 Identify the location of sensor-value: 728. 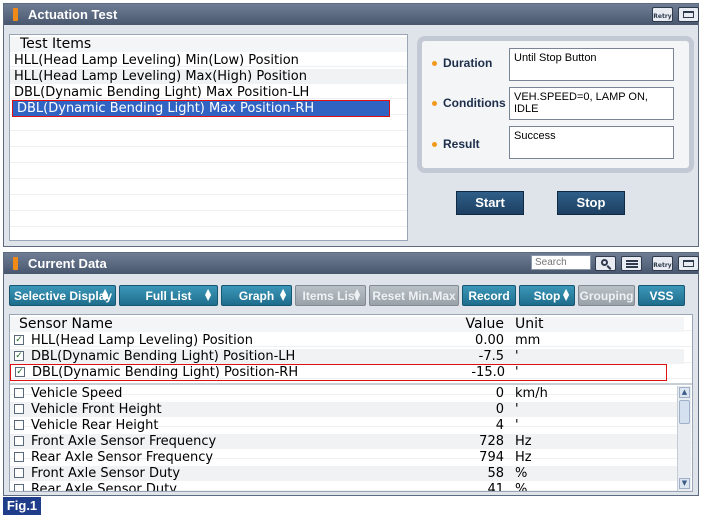
(491, 441).